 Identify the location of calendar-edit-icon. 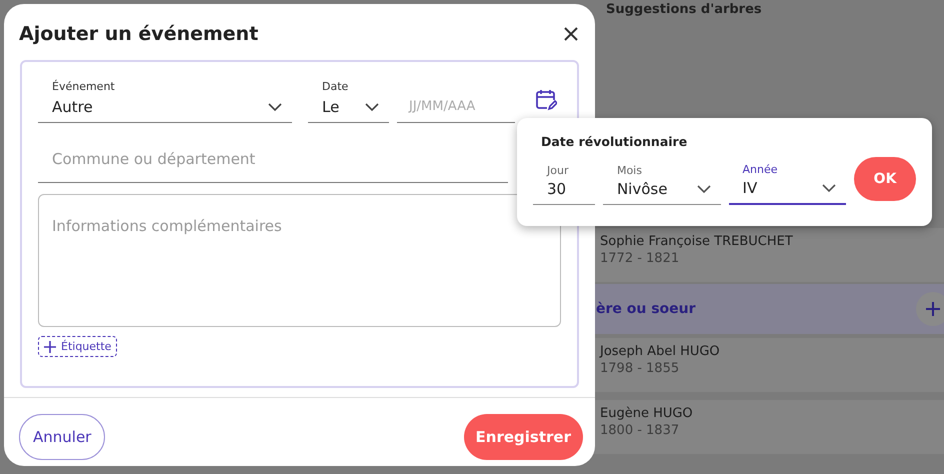
(546, 100).